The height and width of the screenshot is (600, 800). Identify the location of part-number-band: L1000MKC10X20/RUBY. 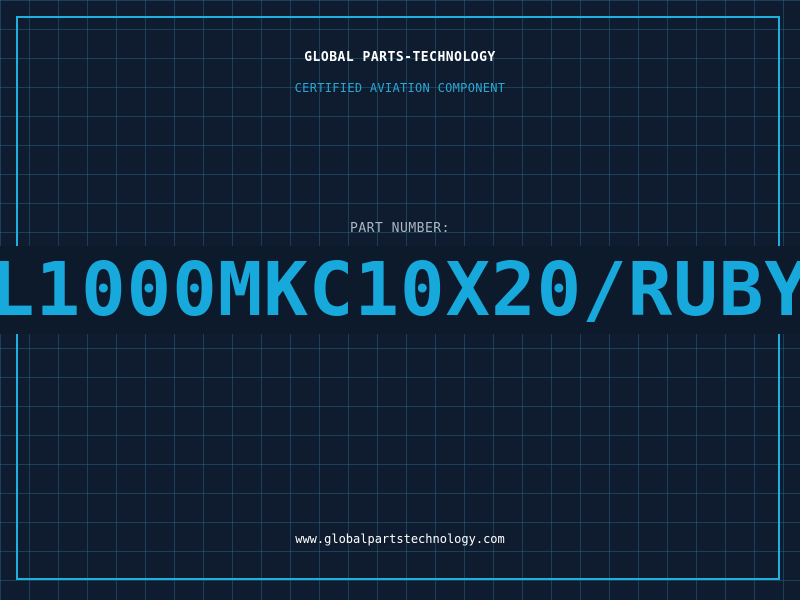
(400, 290).